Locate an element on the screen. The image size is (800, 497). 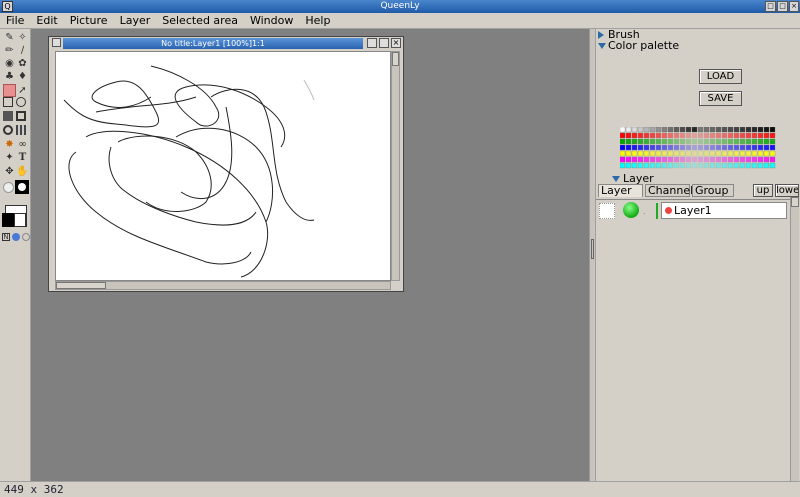
picker-icon: ➚ is located at coordinates (22, 90).